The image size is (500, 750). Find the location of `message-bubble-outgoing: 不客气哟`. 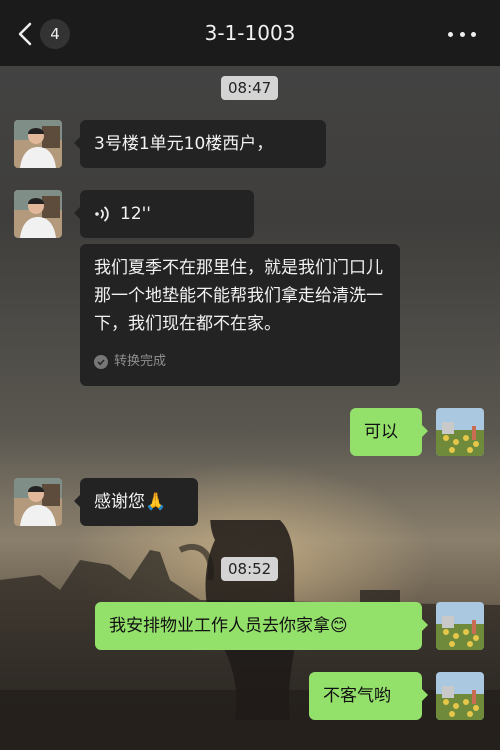

message-bubble-outgoing: 不客气哟 is located at coordinates (368, 696).